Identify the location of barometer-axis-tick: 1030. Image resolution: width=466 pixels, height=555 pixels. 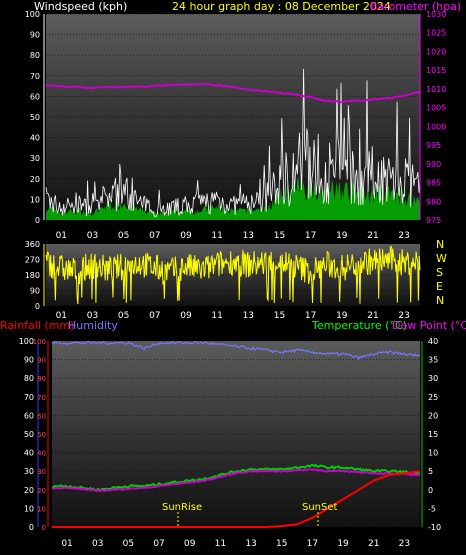
(436, 14).